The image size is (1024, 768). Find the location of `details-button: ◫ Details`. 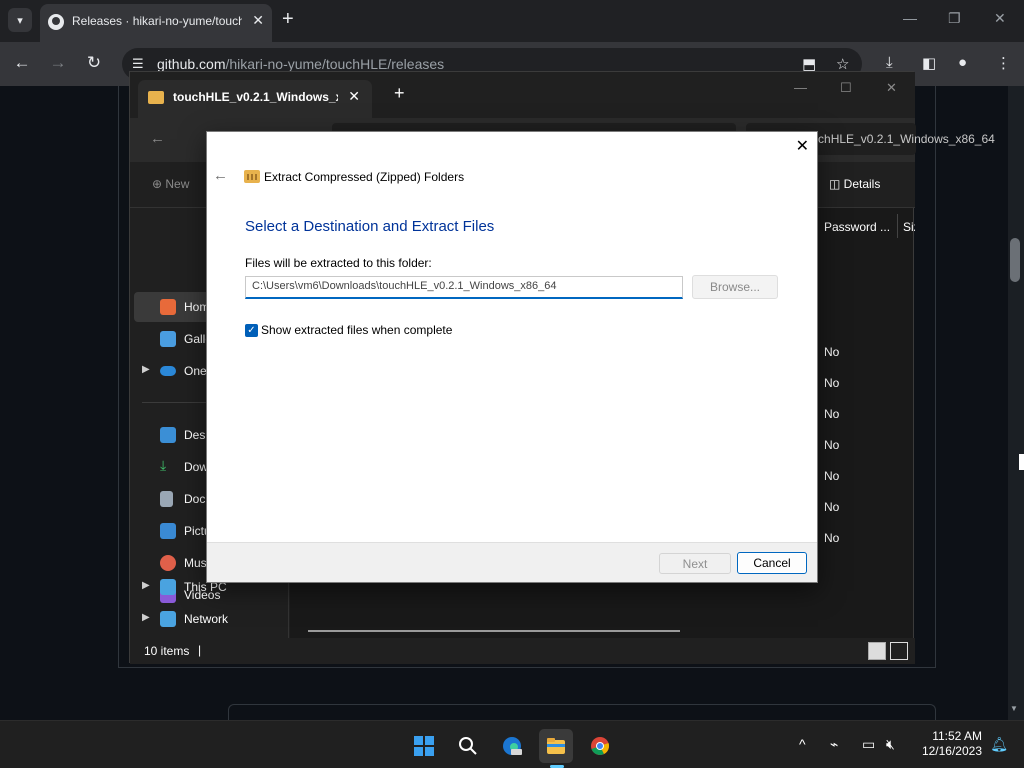

details-button: ◫ Details is located at coordinates (854, 184).